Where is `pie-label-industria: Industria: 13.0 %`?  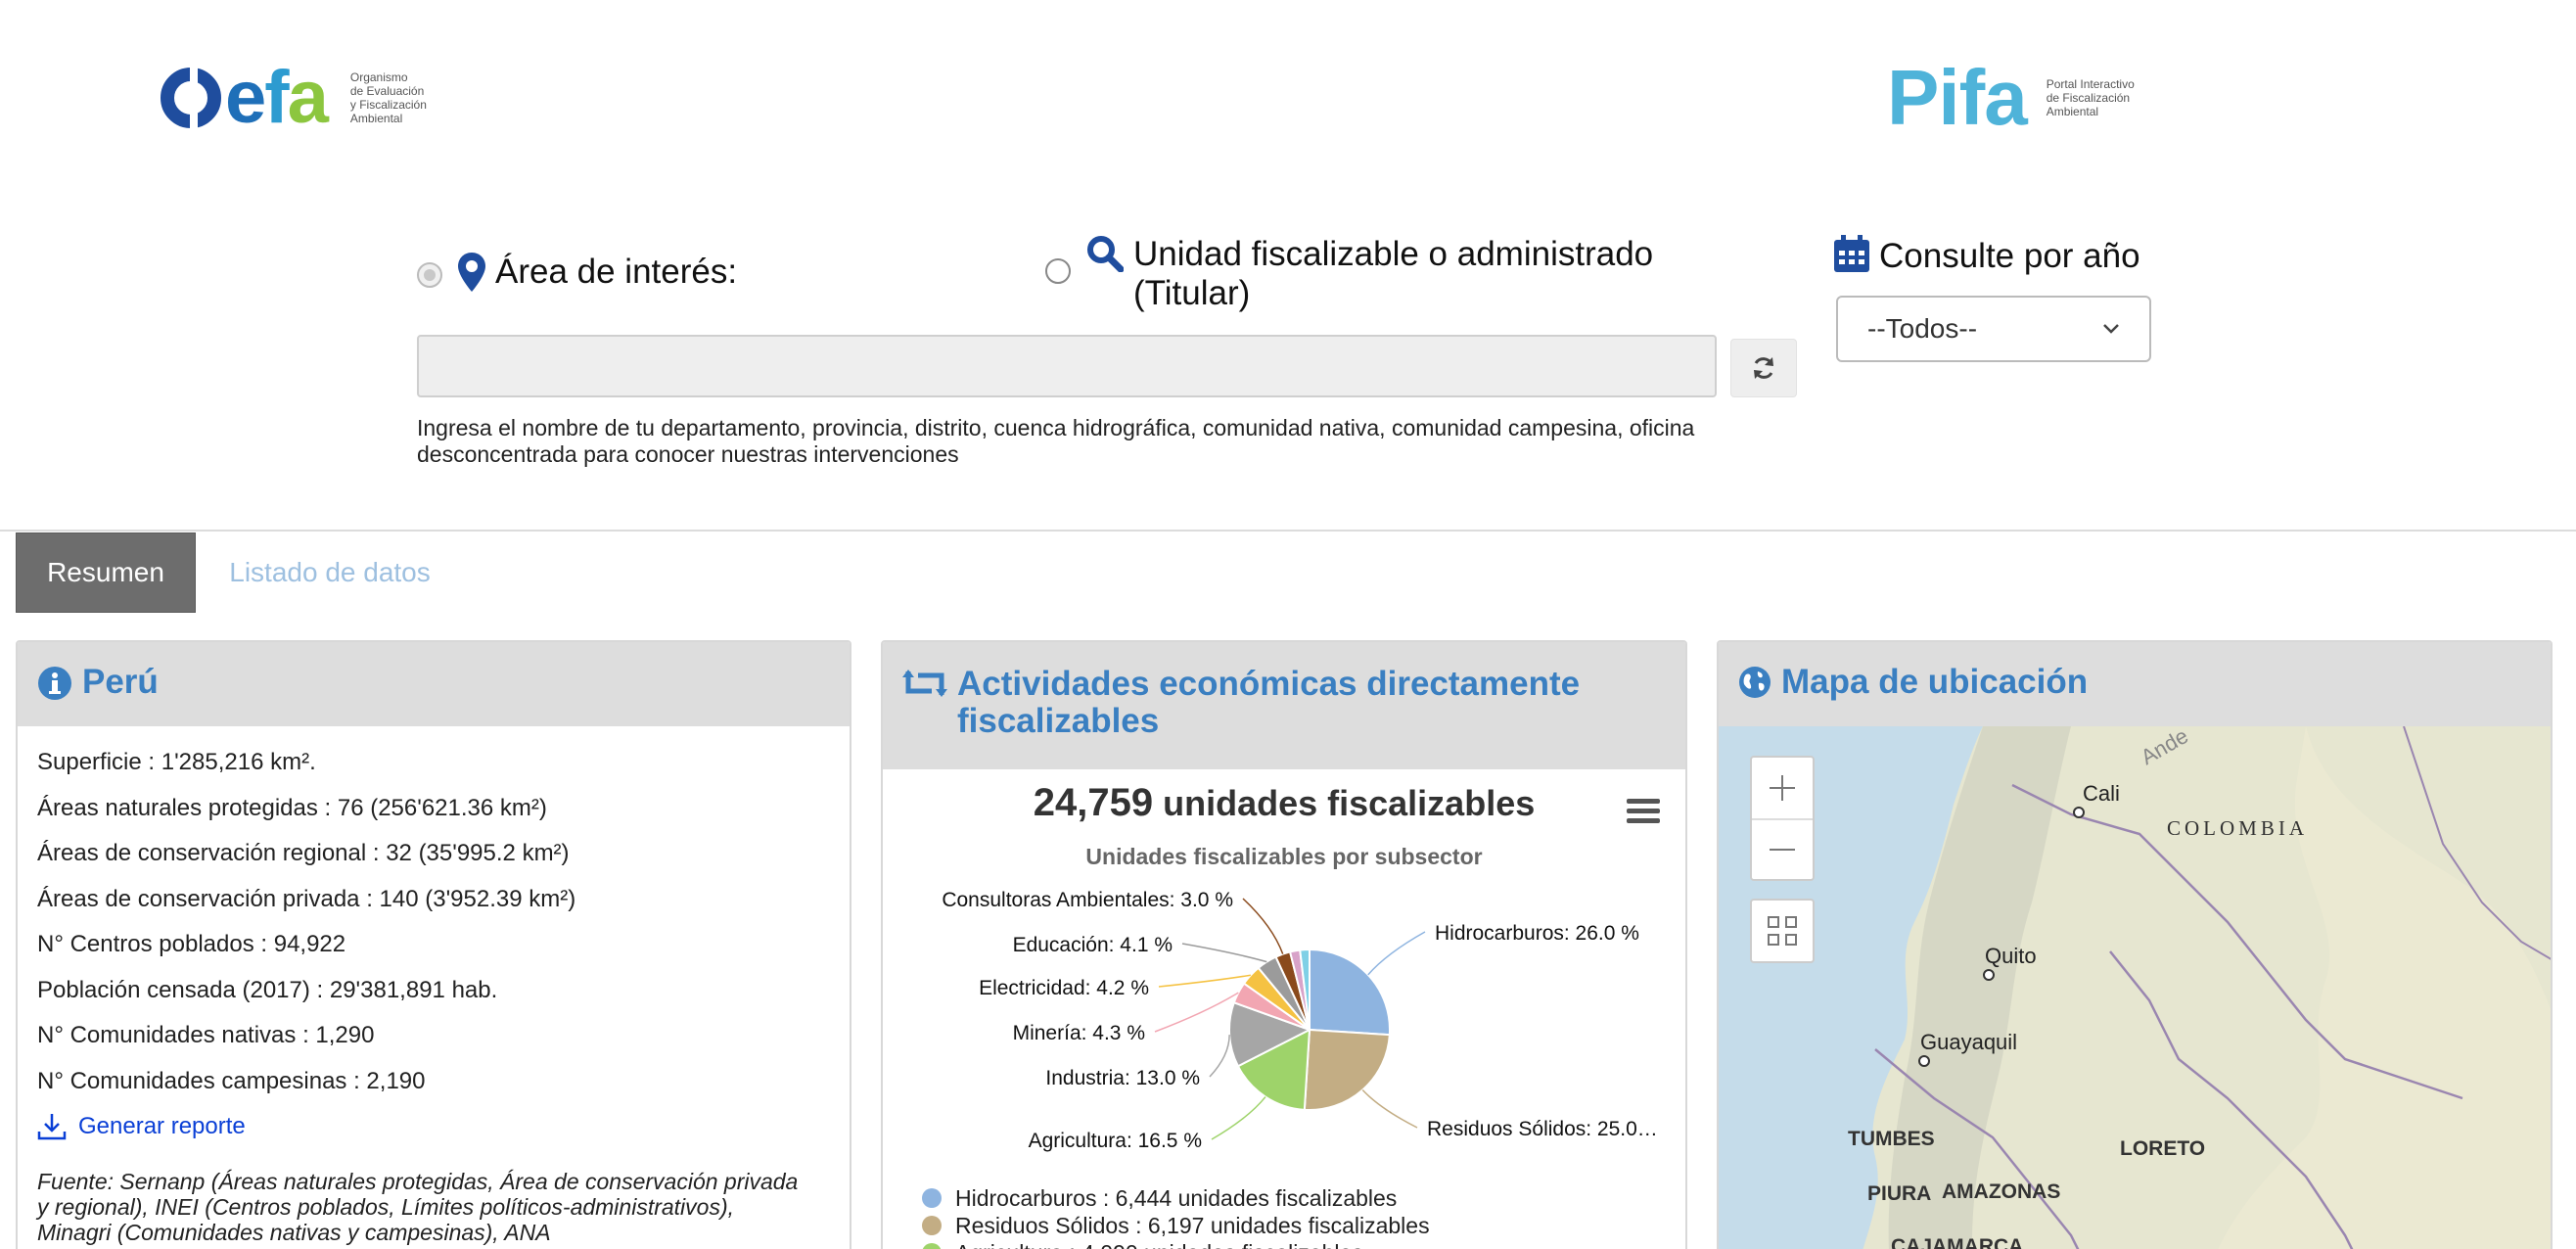 pie-label-industria: Industria: 13.0 % is located at coordinates (1122, 1078).